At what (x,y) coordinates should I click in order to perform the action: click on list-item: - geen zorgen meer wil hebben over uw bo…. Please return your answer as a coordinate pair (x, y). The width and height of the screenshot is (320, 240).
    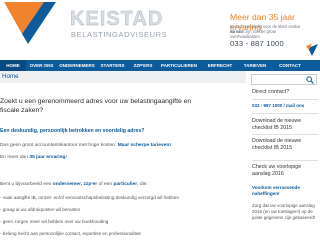
    Looking at the image, I should click on (54, 221).